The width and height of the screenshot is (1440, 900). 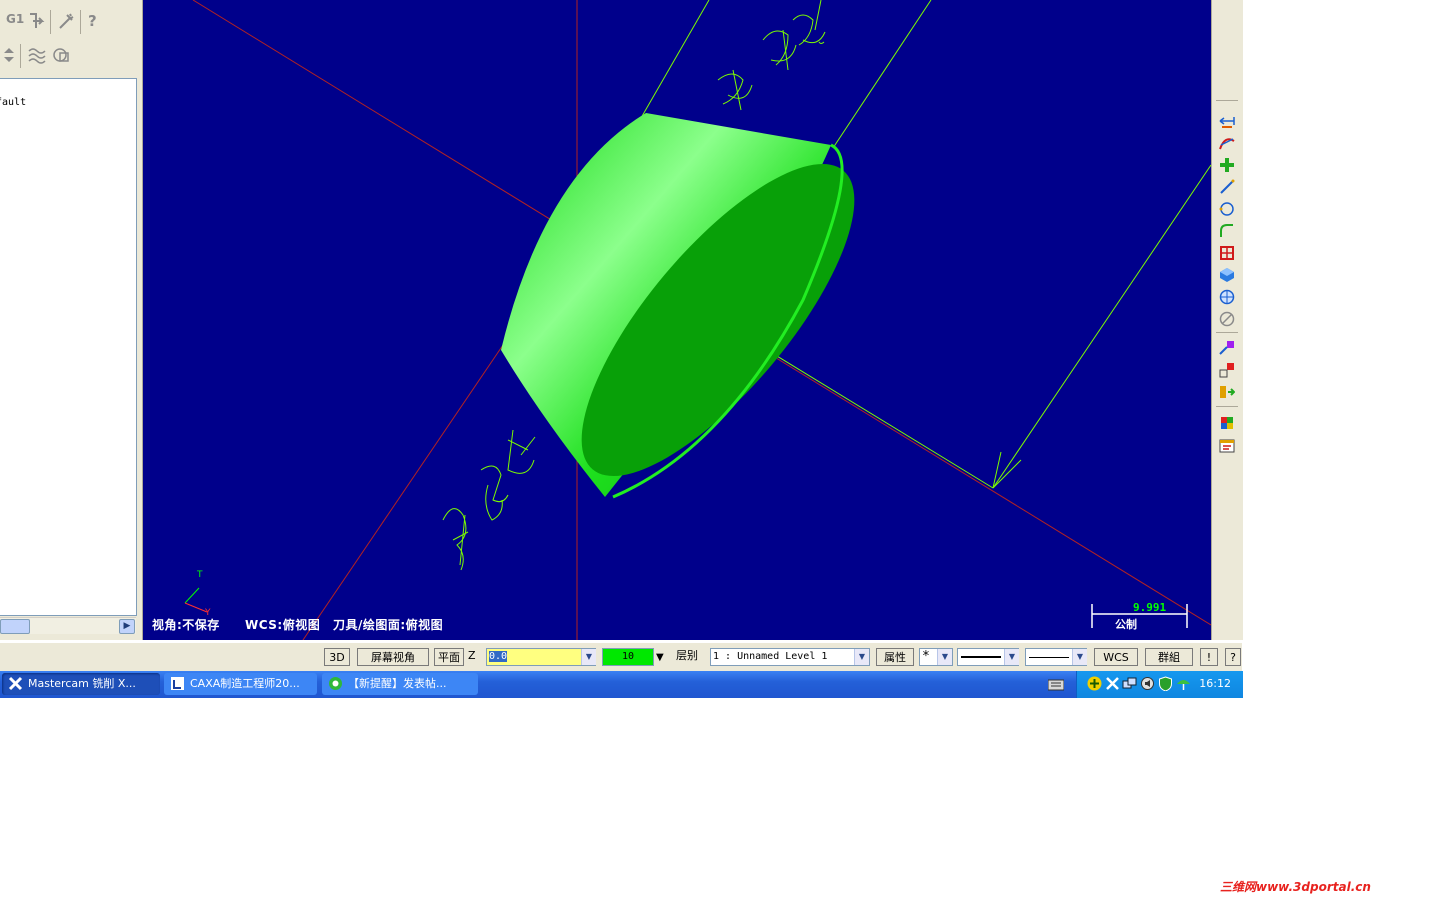 I want to click on tool-plane-status: 刀具/绘图面:俯视图, so click(x=388, y=625).